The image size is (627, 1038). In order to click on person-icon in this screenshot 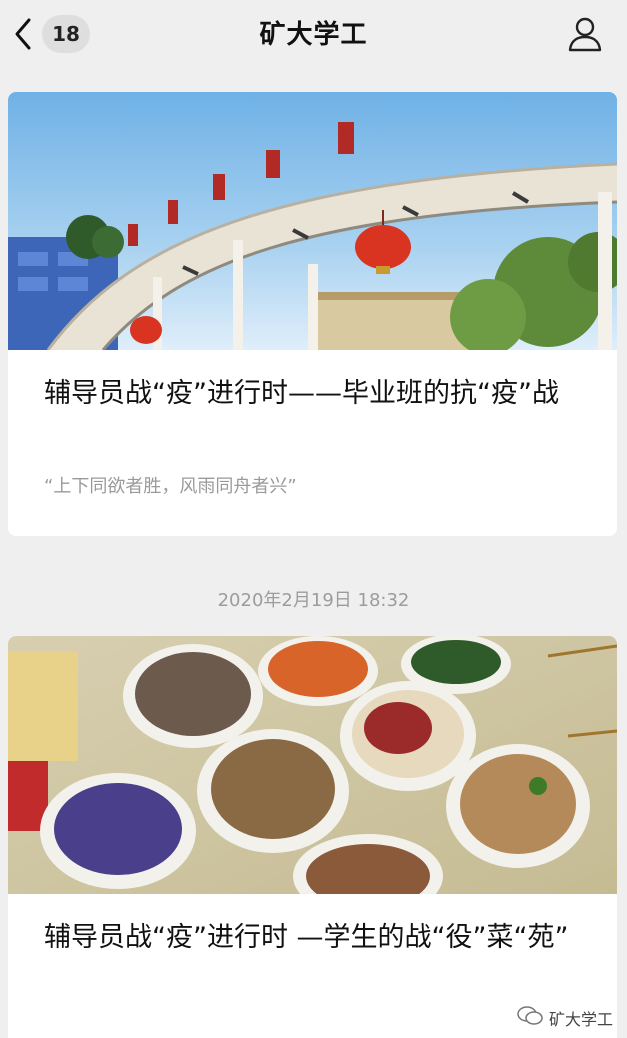, I will do `click(585, 34)`.